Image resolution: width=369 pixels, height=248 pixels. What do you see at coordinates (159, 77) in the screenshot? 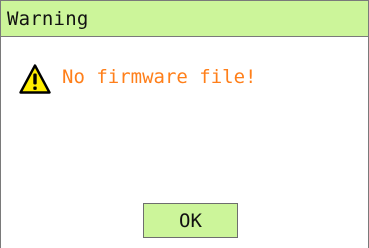
I see `warning-message: No firmware file!` at bounding box center [159, 77].